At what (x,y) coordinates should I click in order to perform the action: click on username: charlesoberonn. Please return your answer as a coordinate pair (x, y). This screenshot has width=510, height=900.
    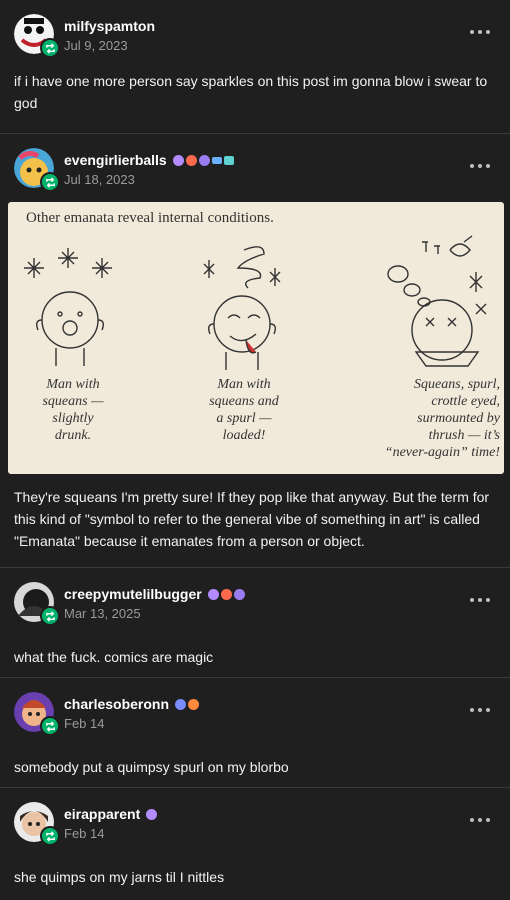
    Looking at the image, I should click on (132, 704).